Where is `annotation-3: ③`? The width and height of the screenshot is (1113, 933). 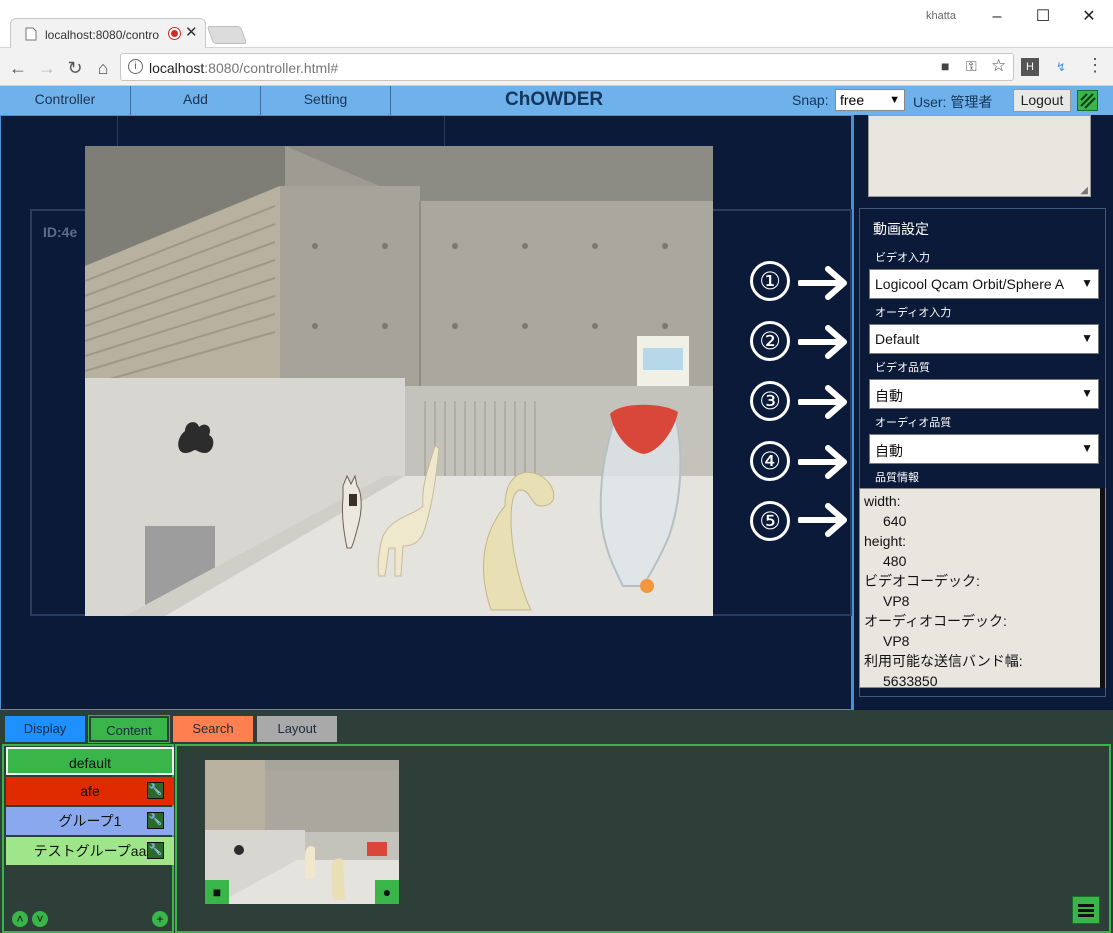
annotation-3: ③ is located at coordinates (770, 401).